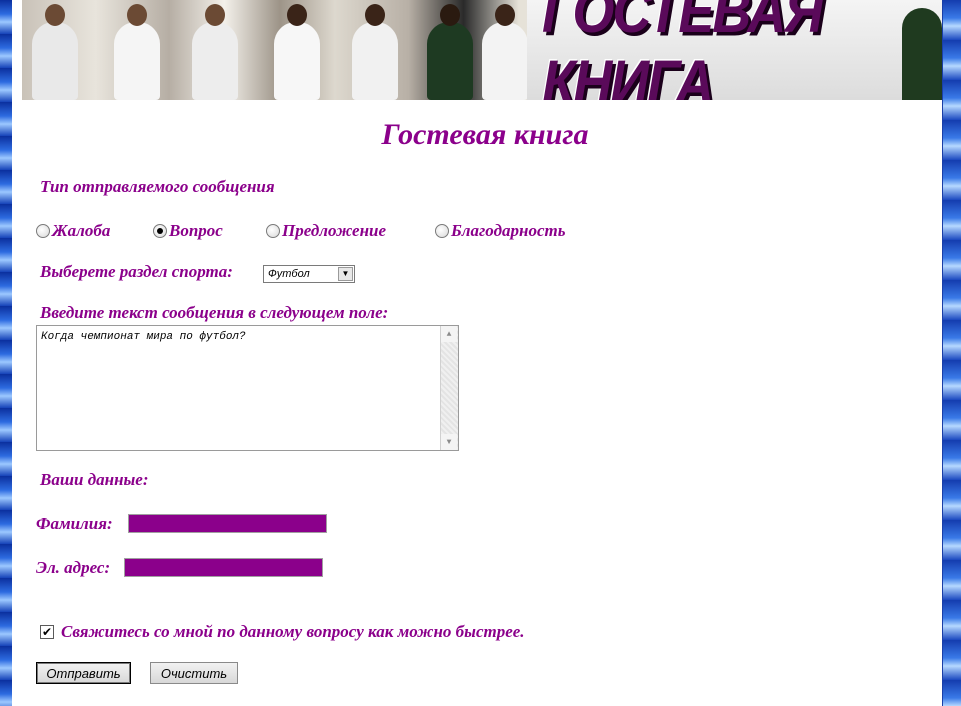 This screenshot has height=706, width=961. I want to click on radio-circle-selected-icon, so click(160, 231).